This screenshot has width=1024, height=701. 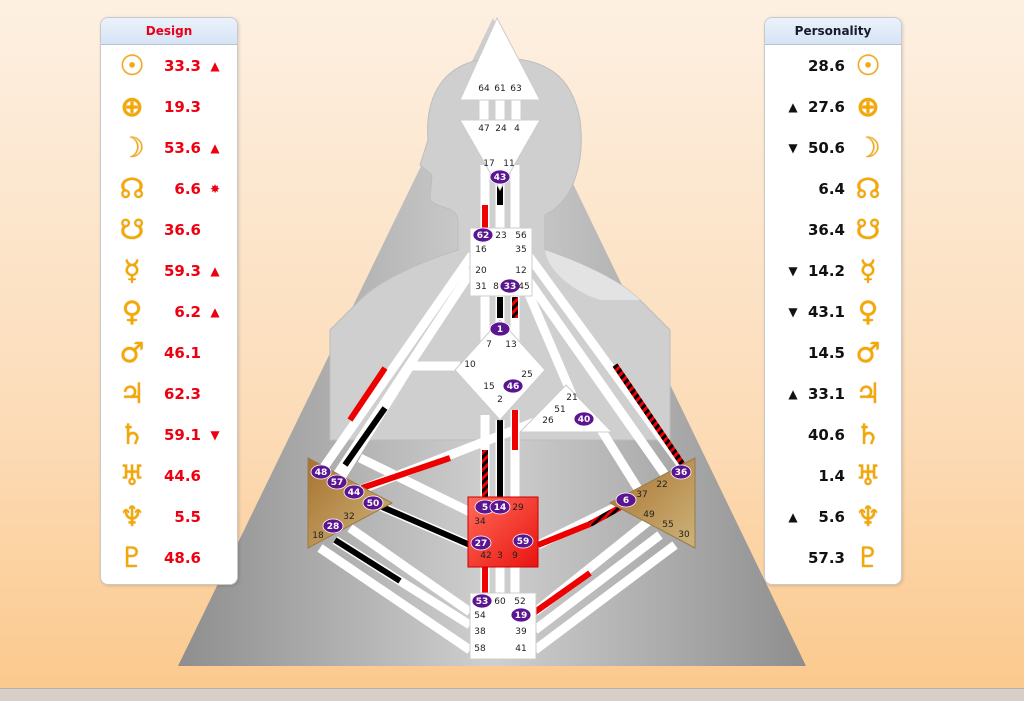 I want to click on personality-row-earth: ▲ 27.6 ⊕, so click(x=833, y=106).